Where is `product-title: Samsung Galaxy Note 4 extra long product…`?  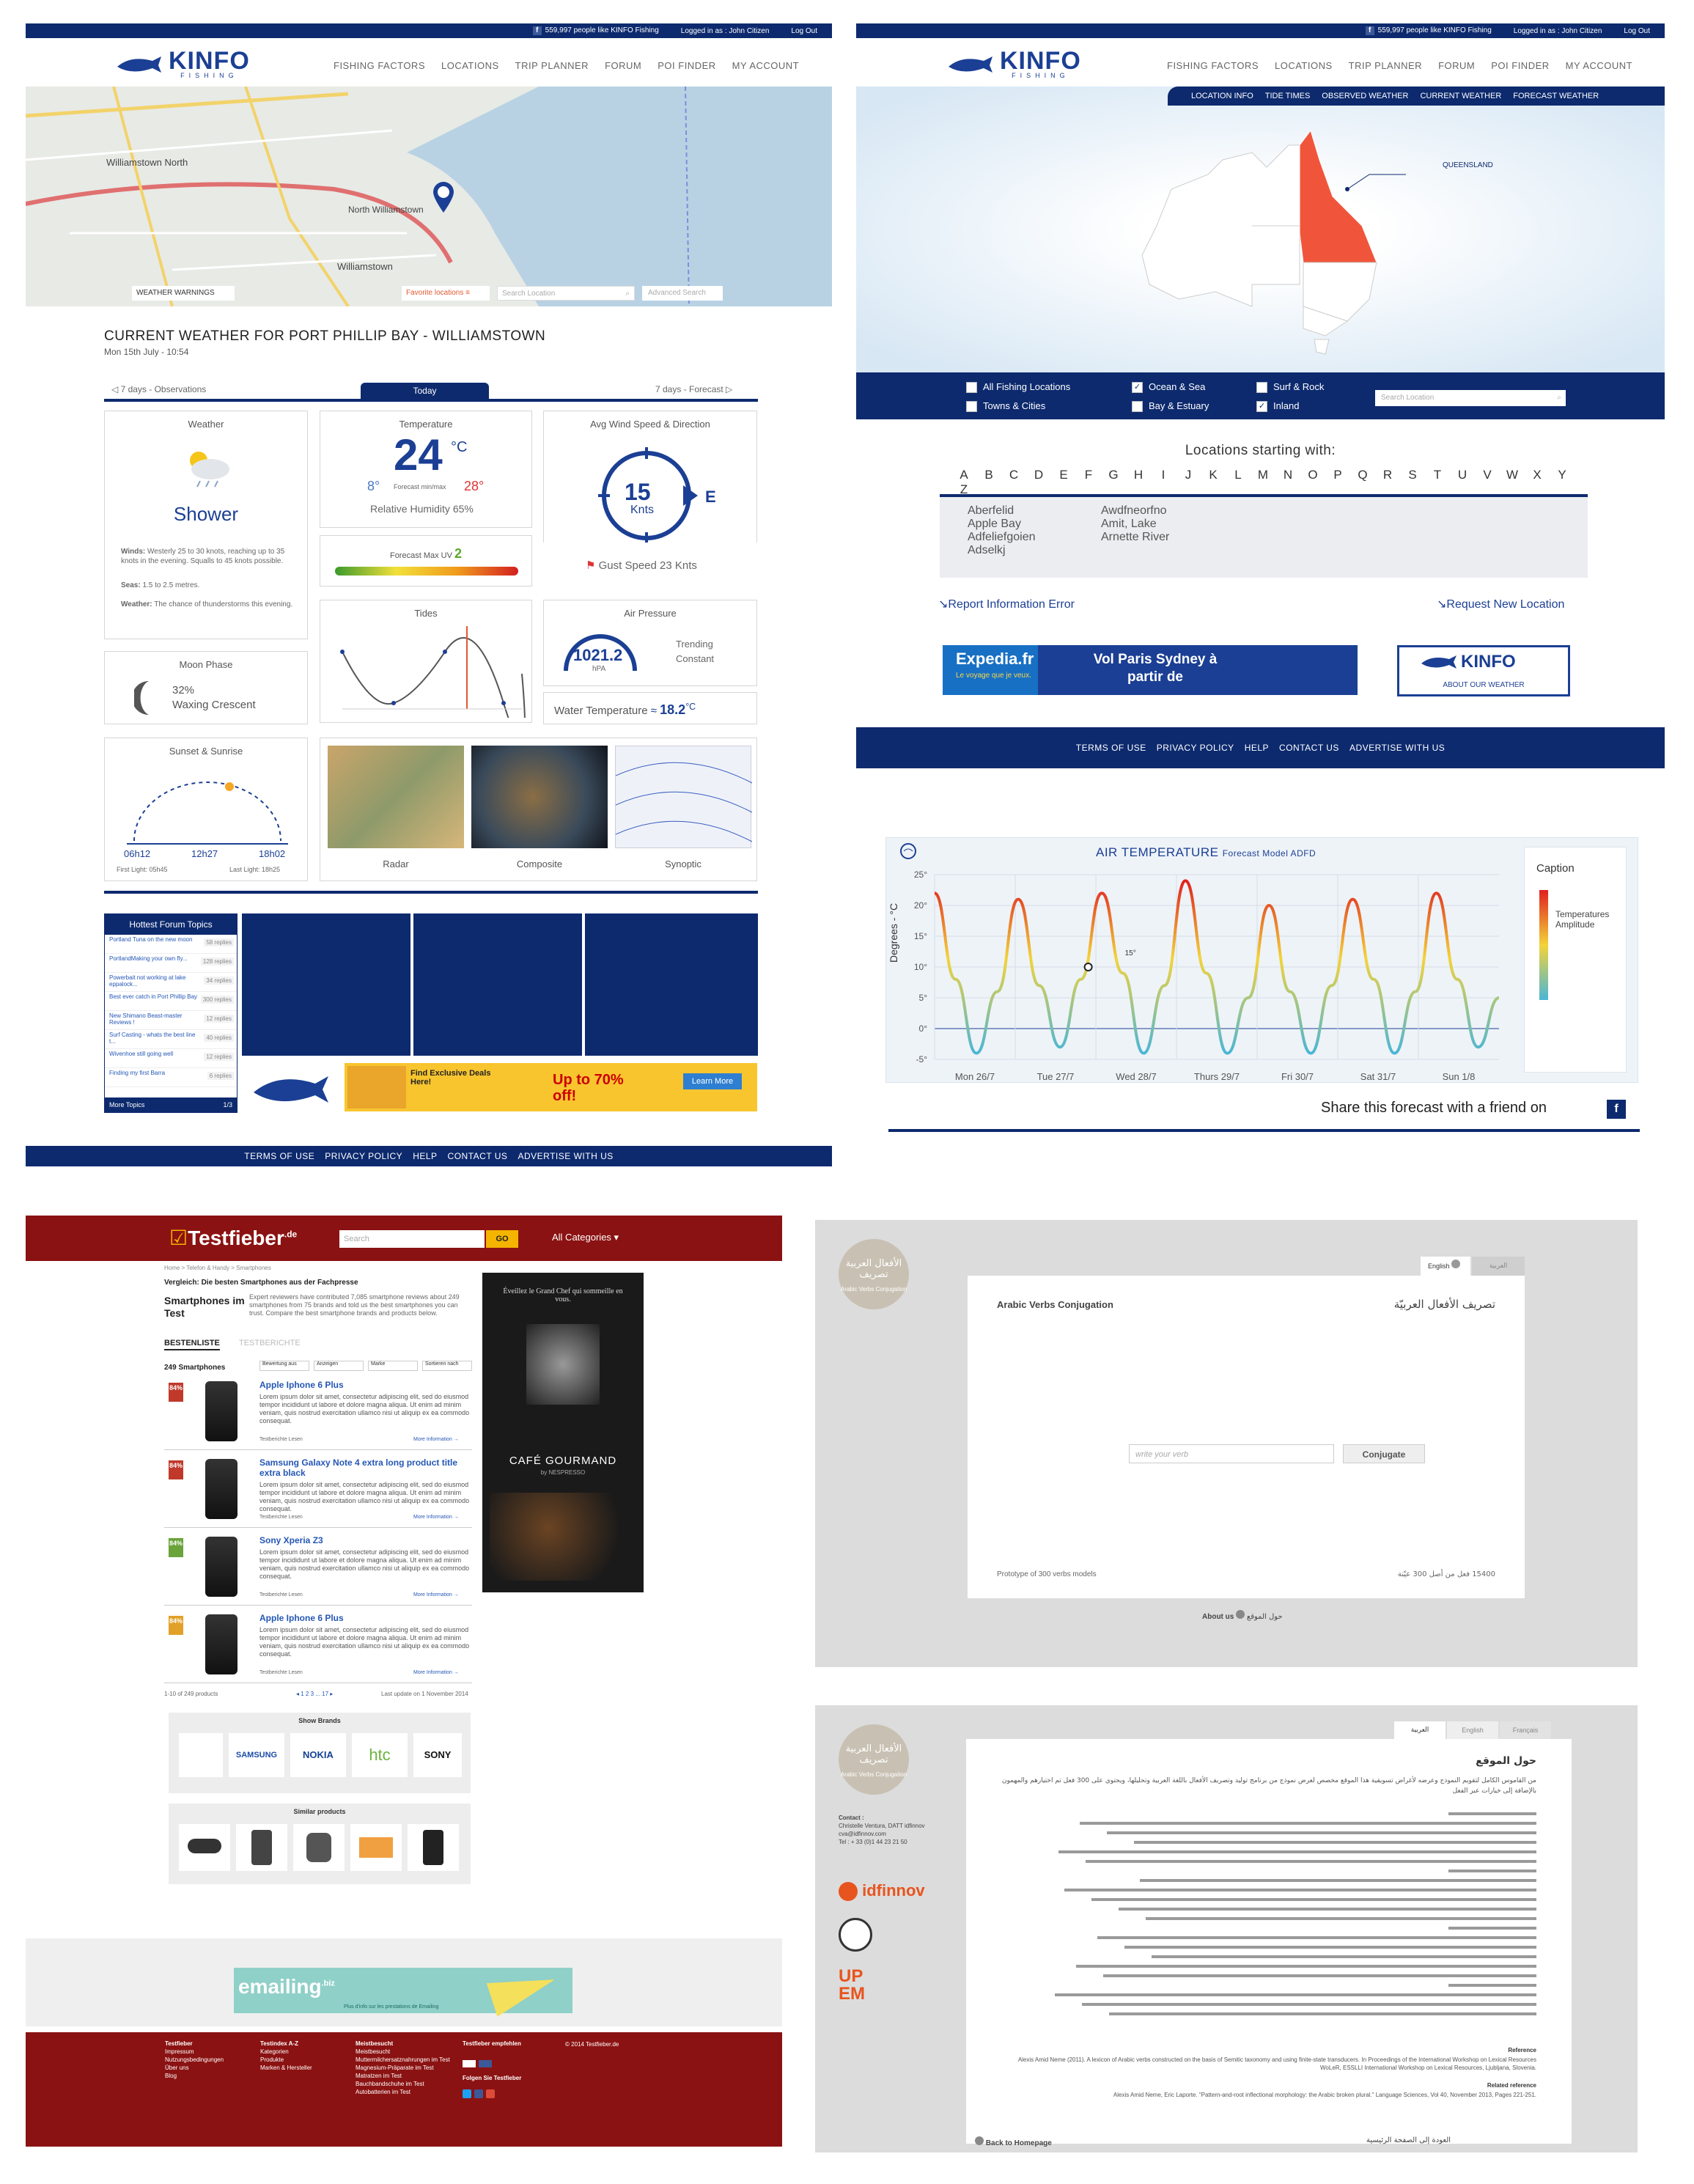 product-title: Samsung Galaxy Note 4 extra long product… is located at coordinates (365, 1467).